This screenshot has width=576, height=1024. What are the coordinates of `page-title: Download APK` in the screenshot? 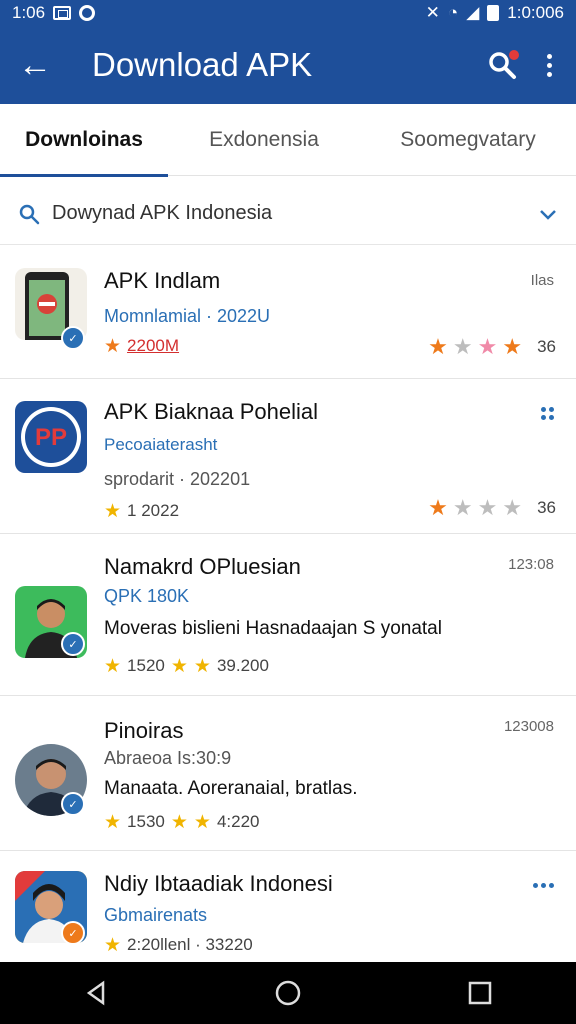 It's located at (202, 64).